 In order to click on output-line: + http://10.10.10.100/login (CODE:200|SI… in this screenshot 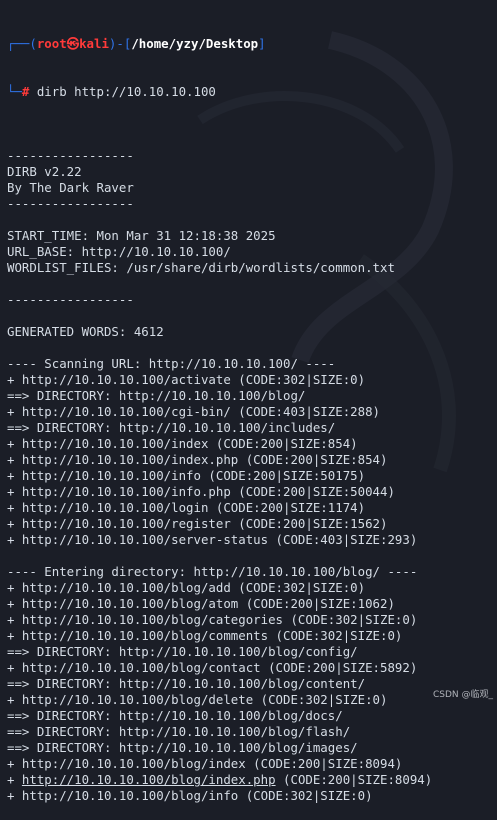, I will do `click(186, 507)`.